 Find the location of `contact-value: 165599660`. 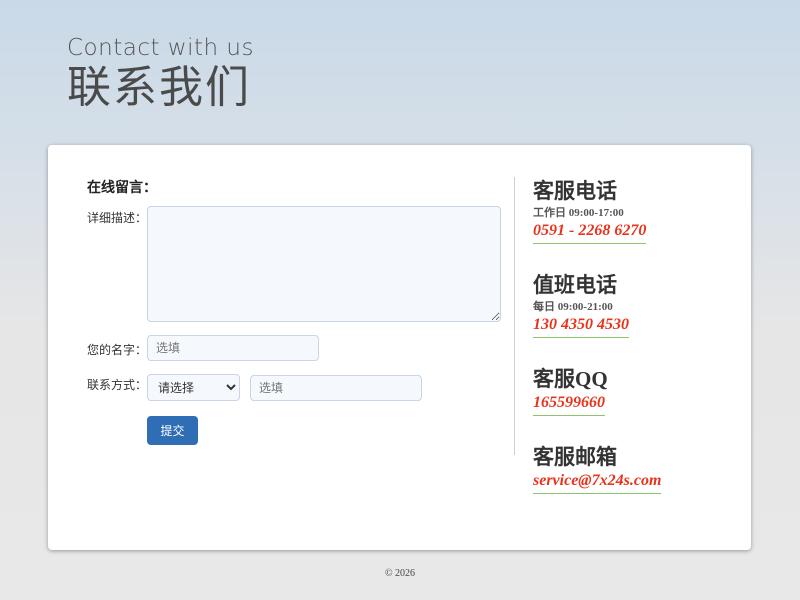

contact-value: 165599660 is located at coordinates (569, 404).